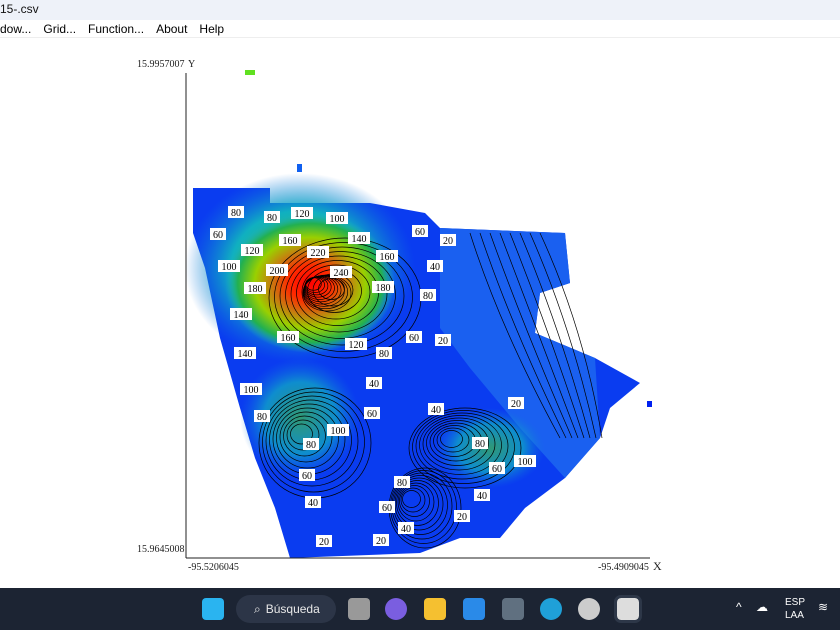 The height and width of the screenshot is (630, 840). What do you see at coordinates (551, 609) in the screenshot?
I see `edge-icon` at bounding box center [551, 609].